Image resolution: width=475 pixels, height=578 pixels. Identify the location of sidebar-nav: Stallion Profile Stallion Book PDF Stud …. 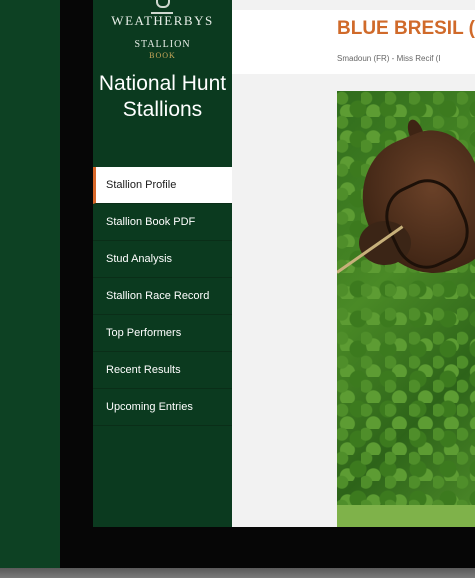
(162, 296).